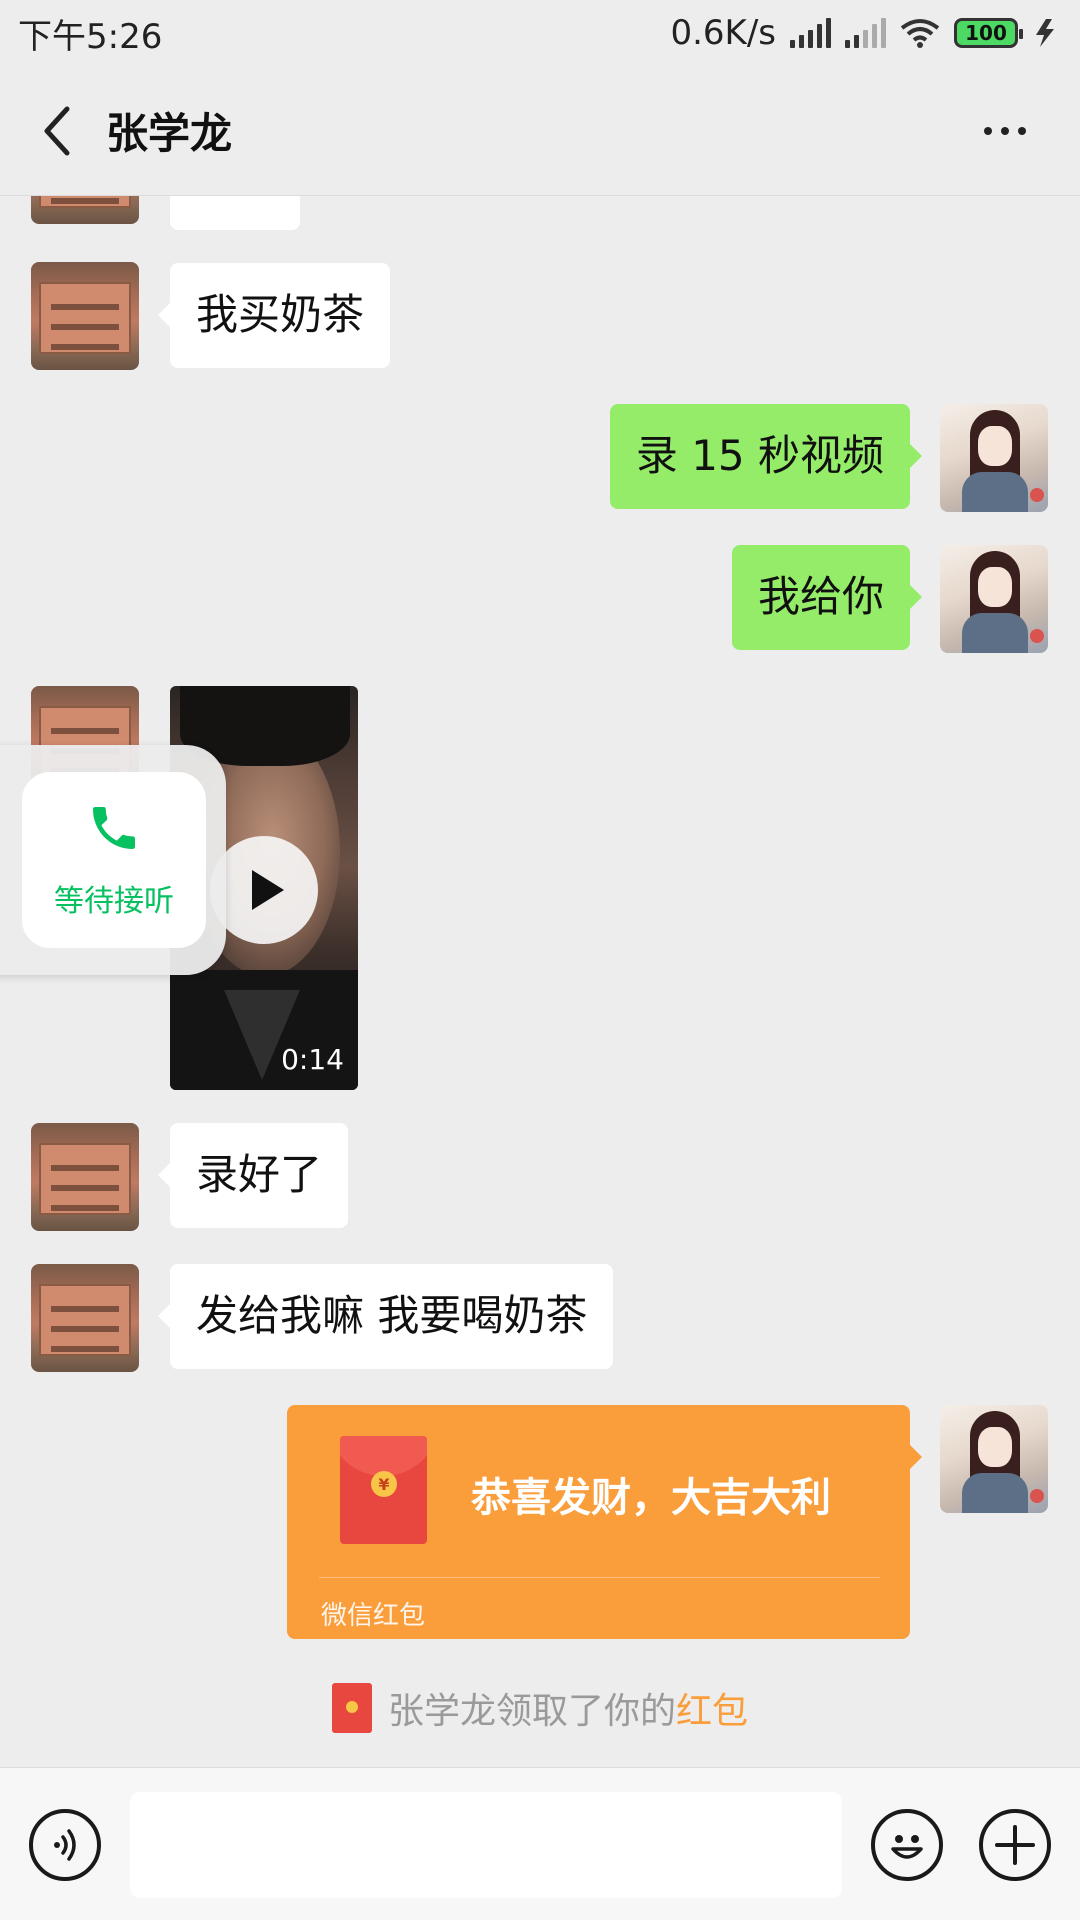 Image resolution: width=1080 pixels, height=1920 pixels. Describe the element at coordinates (264, 890) in the screenshot. I see `play-icon` at that location.